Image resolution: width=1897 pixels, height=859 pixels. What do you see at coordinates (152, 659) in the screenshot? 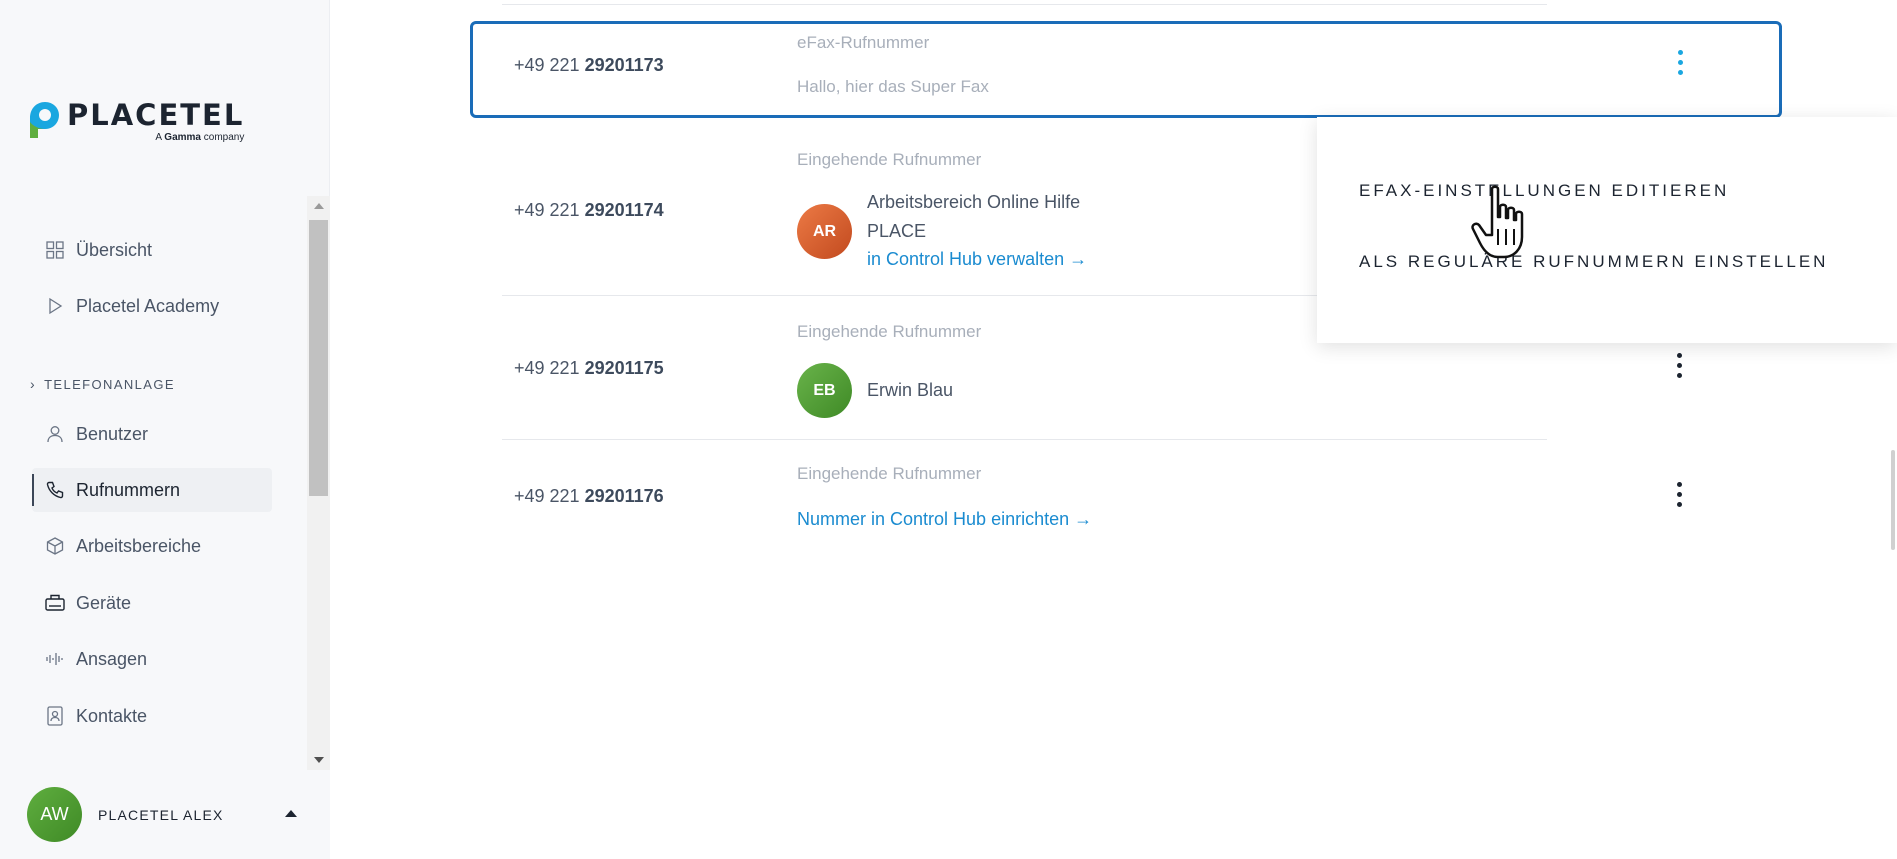
I see `sidebar-item-ansagen: Ansagen` at bounding box center [152, 659].